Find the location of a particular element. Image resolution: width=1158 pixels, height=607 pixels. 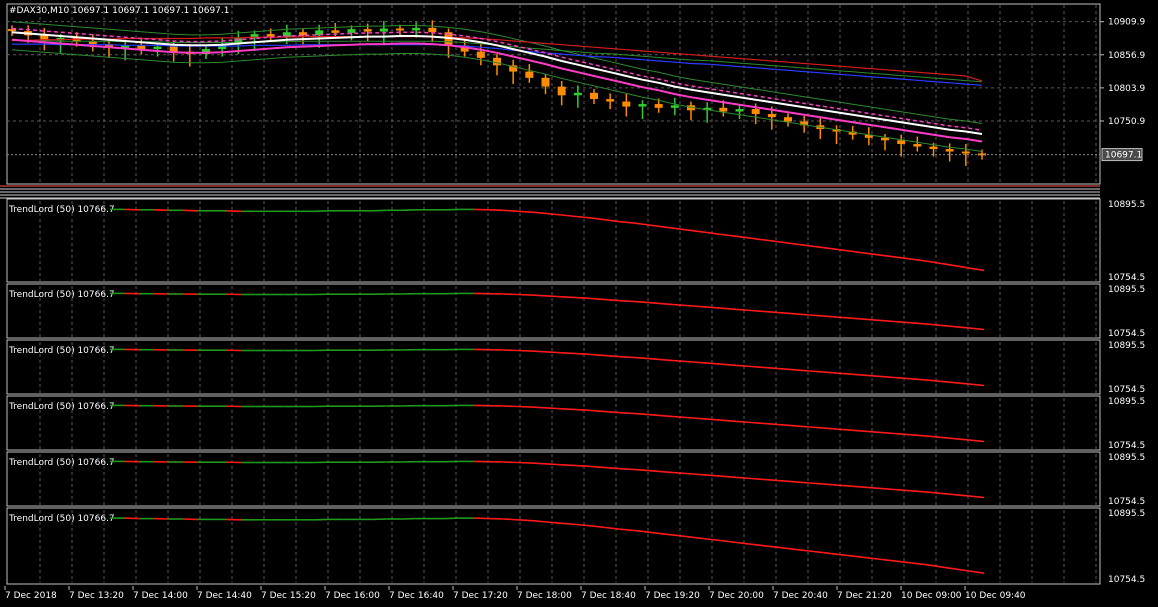

time-tick-label: 7 Dec 20:00 is located at coordinates (736, 596).